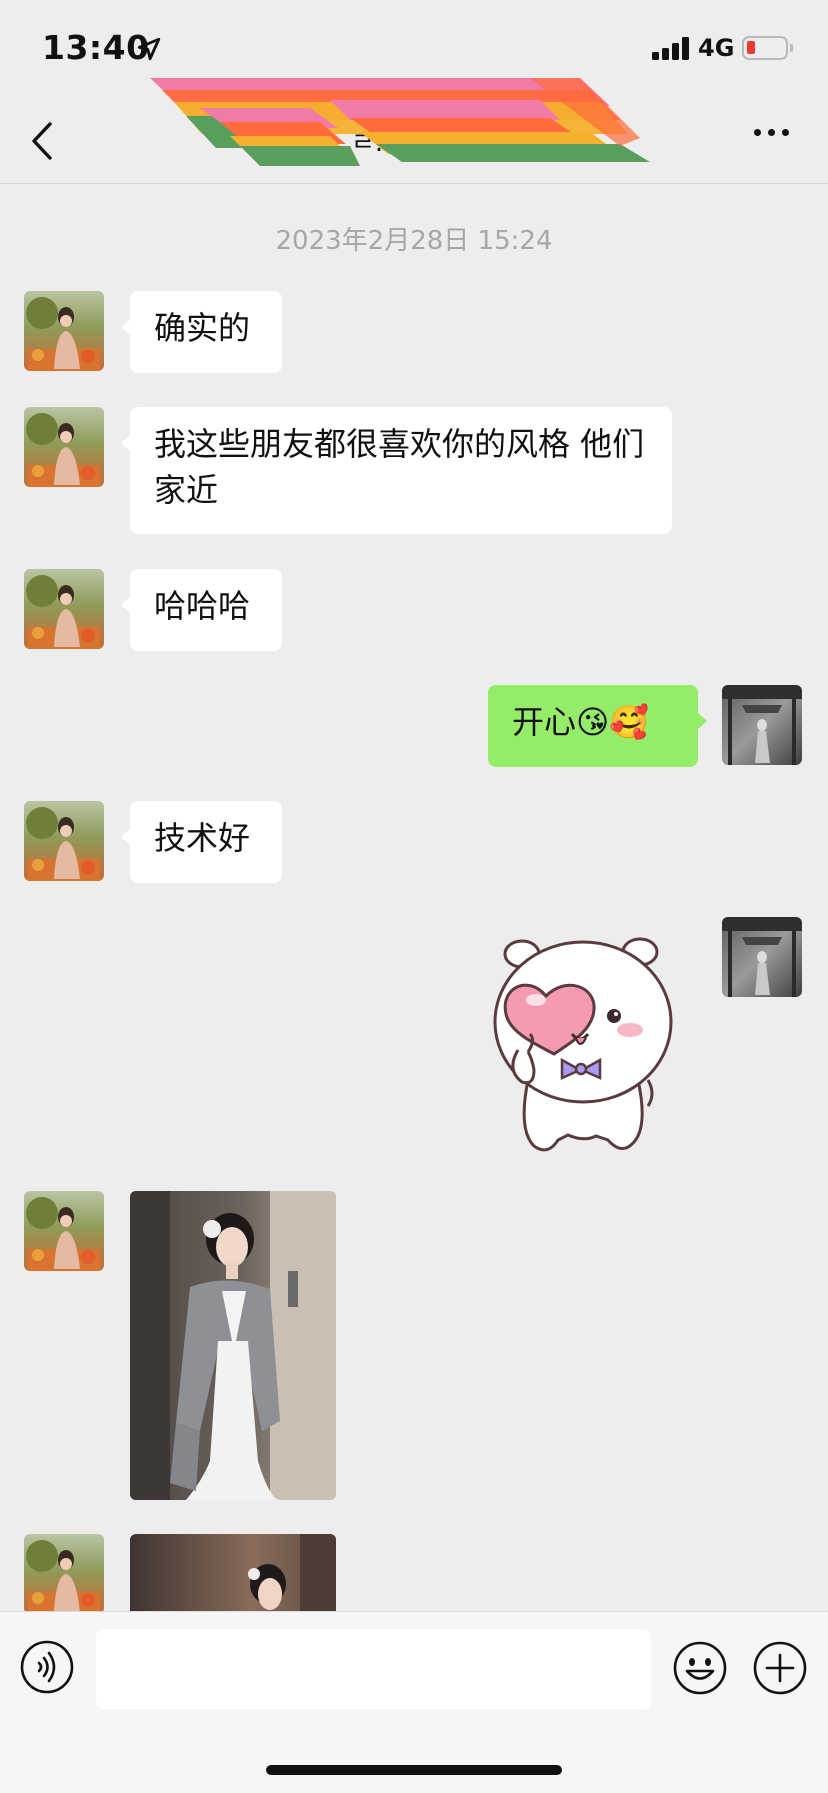 This screenshot has height=1793, width=828. Describe the element at coordinates (202, 606) in the screenshot. I see `message-text: 哈哈哈` at that location.